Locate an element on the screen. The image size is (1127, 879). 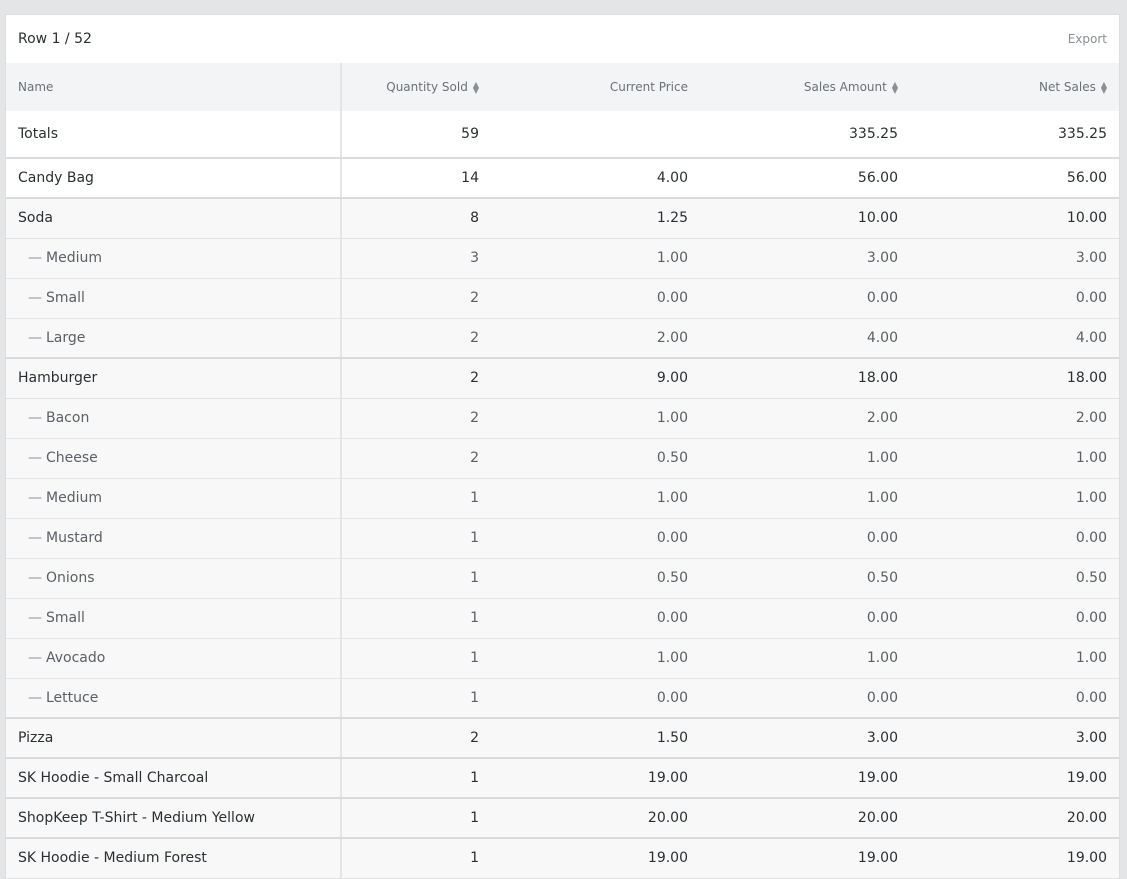
column-header-net-sales: Net Sales ▲ ▼ is located at coordinates (1014, 87).